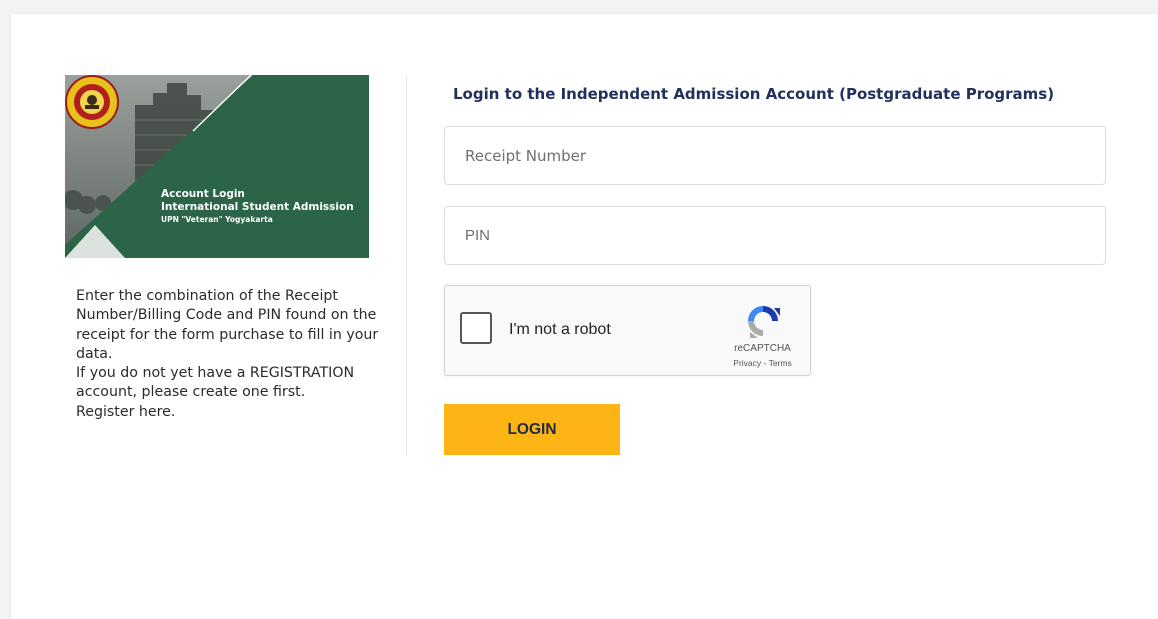 This screenshot has height=619, width=1158. I want to click on banner-university: UPN "Veteran" Yogyakarta, so click(217, 219).